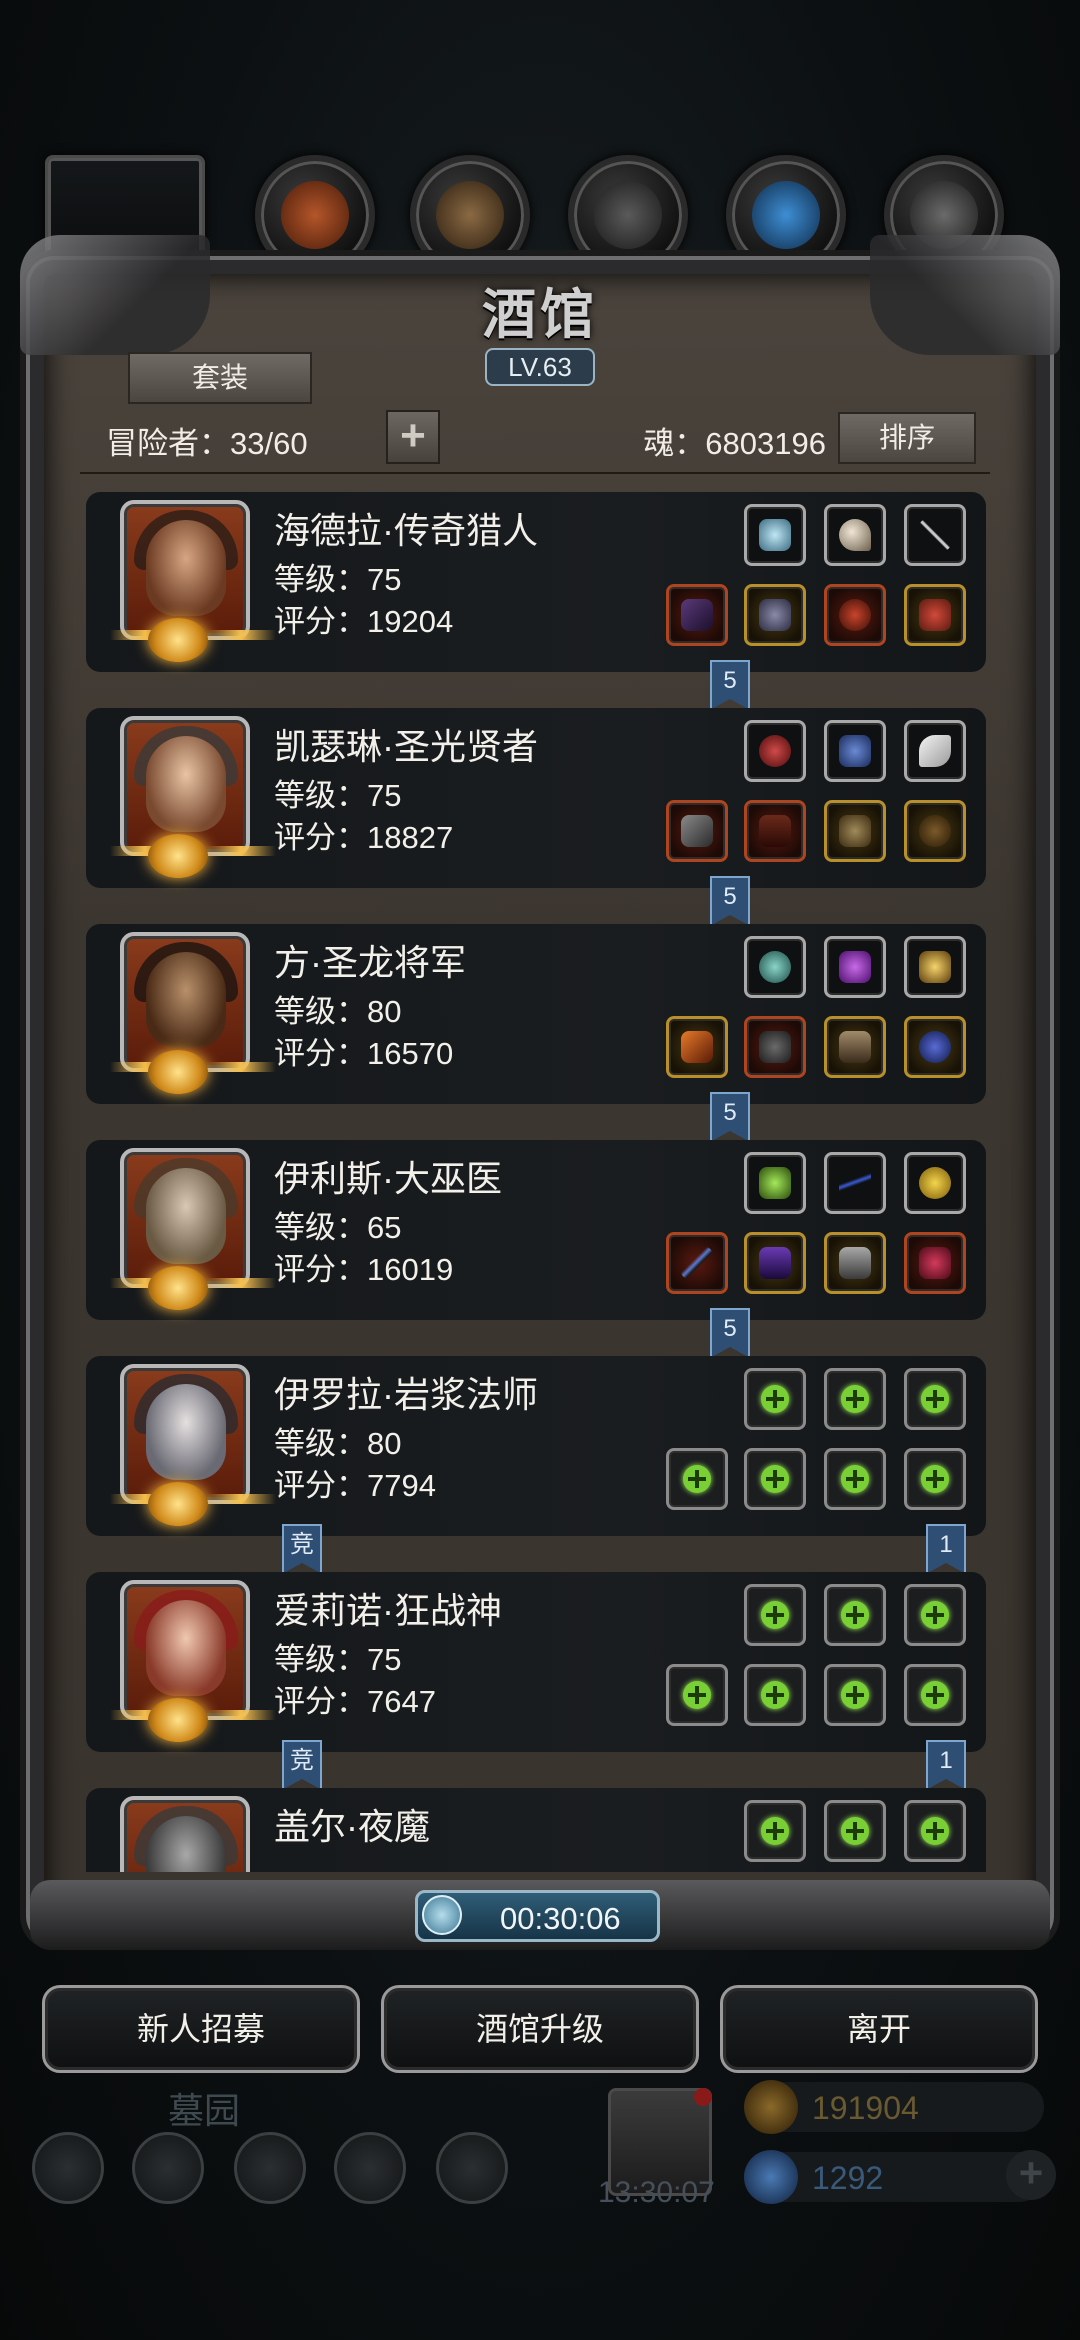 The image size is (1080, 2340). Describe the element at coordinates (703, 2097) in the screenshot. I see `notification-dot` at that location.